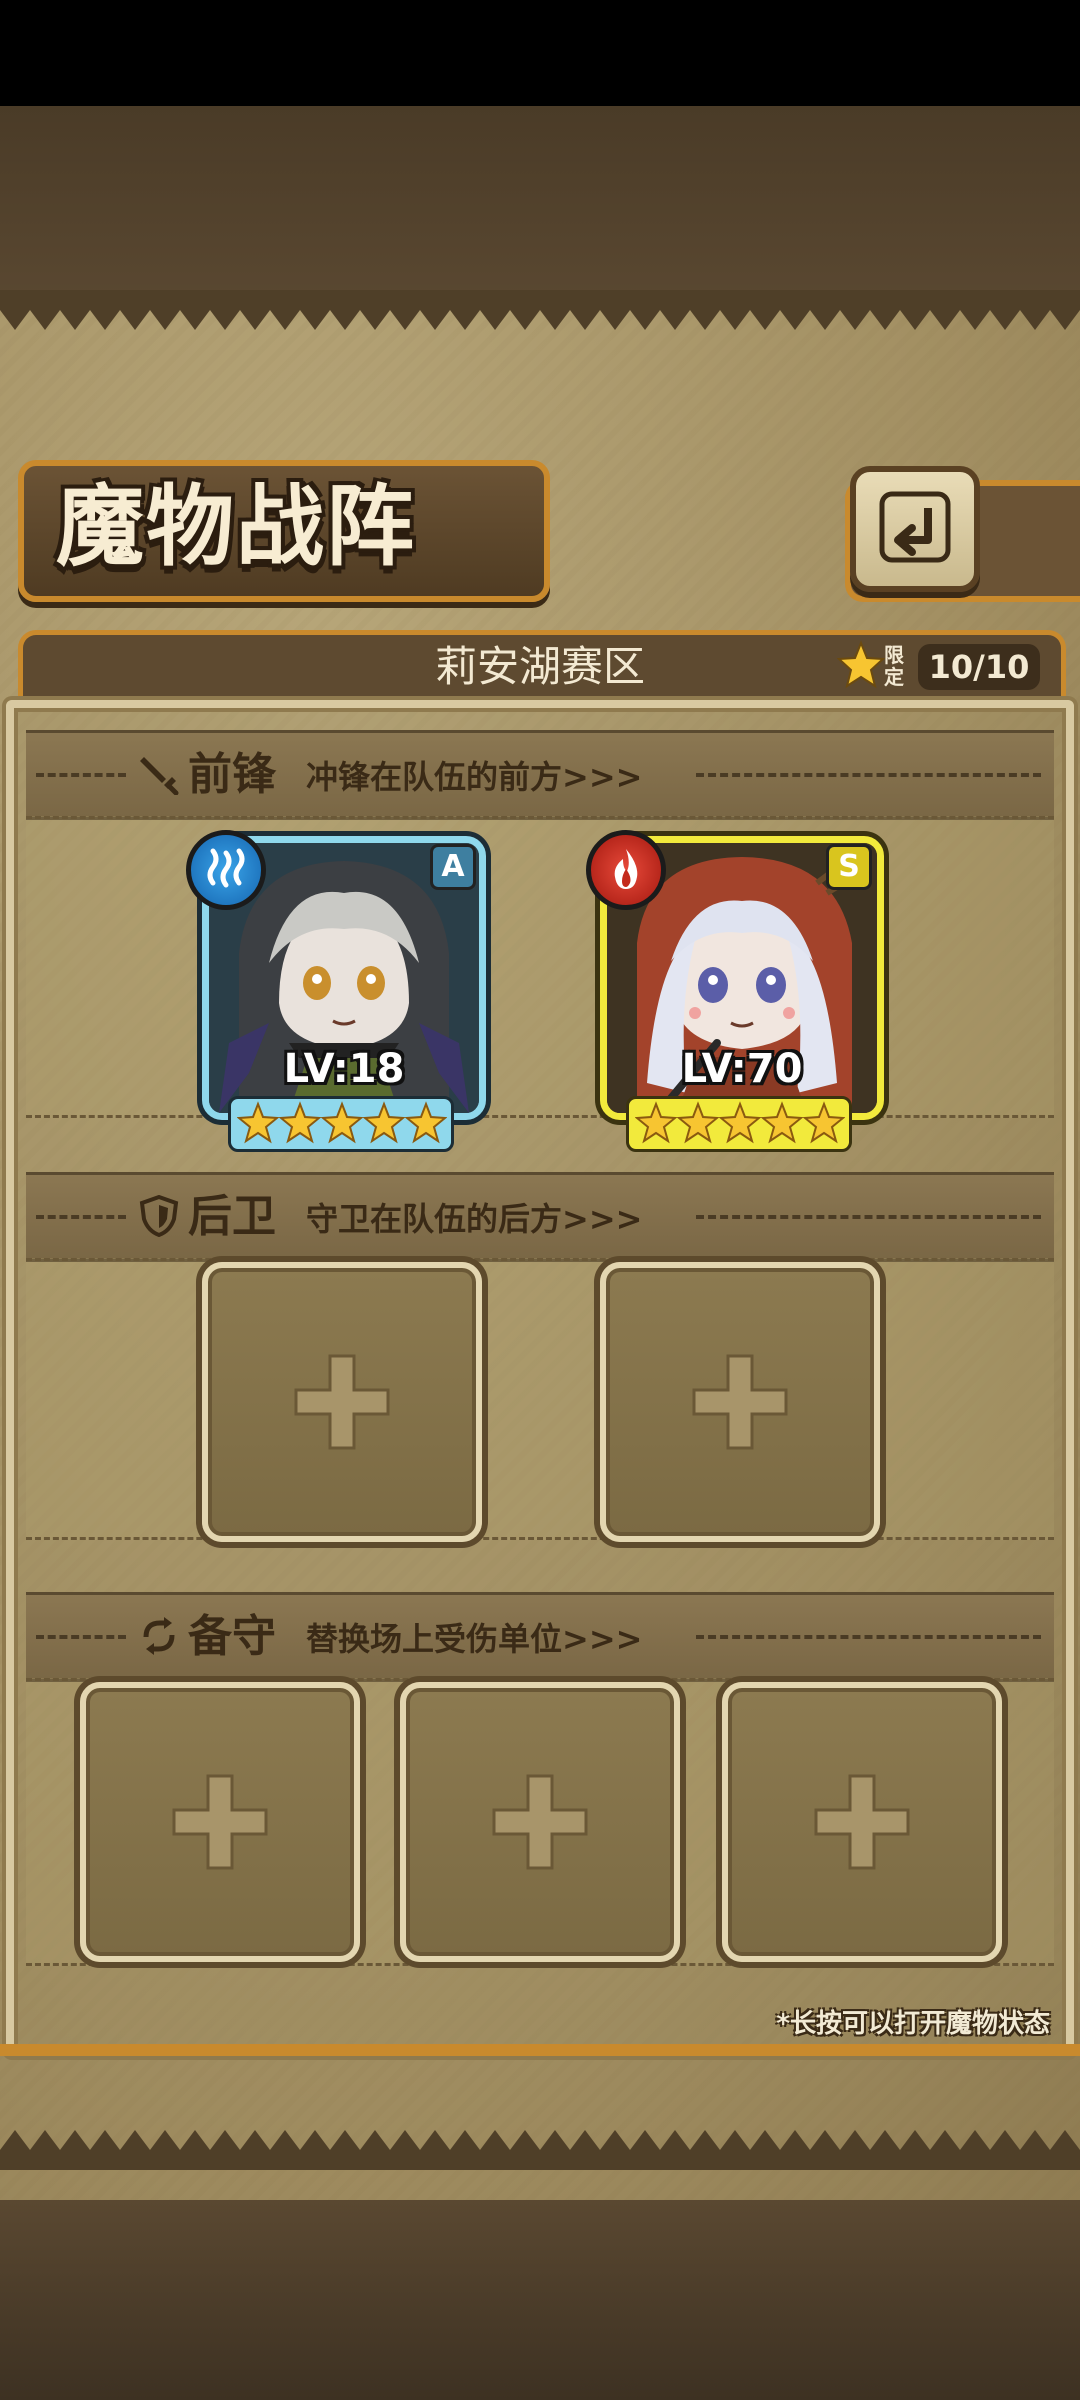 Image resolution: width=1080 pixels, height=2400 pixels. I want to click on swap-icon, so click(159, 1636).